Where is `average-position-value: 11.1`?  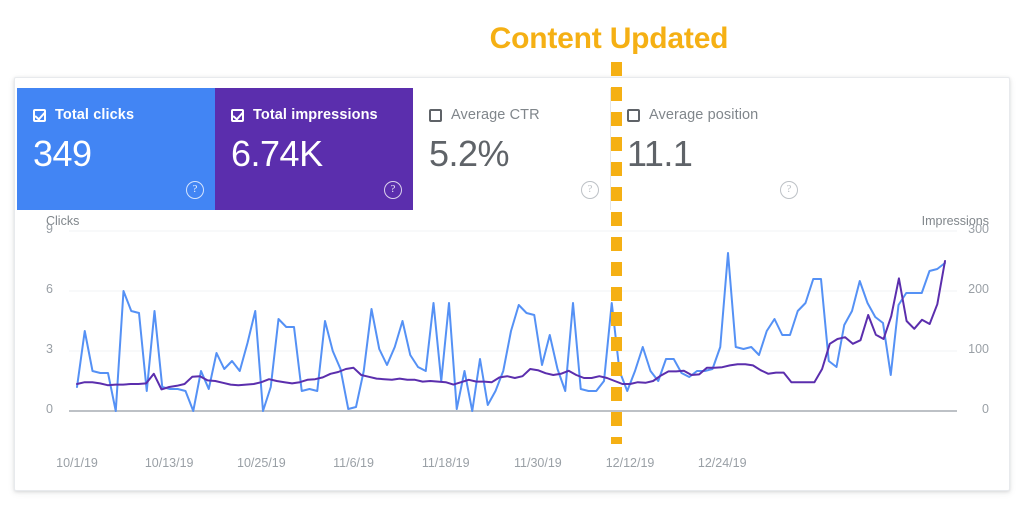 average-position-value: 11.1 is located at coordinates (660, 153).